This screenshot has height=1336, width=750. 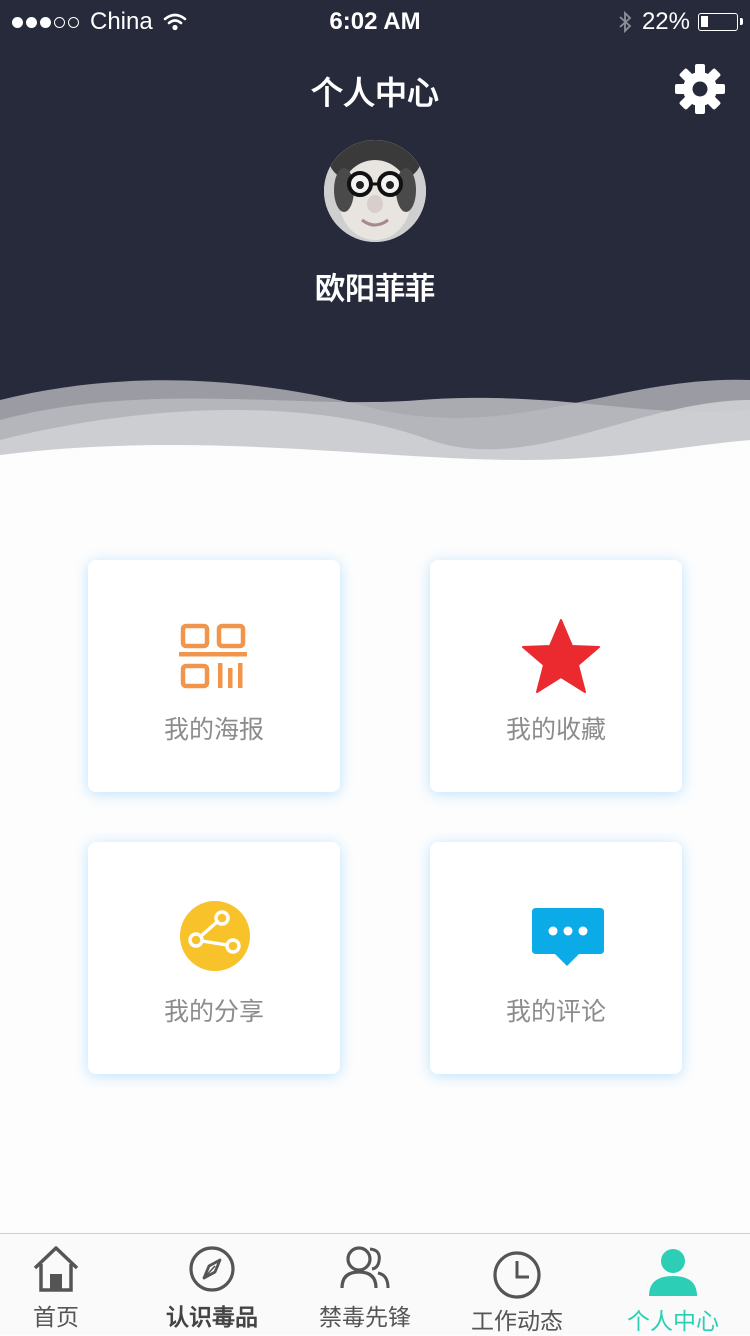 What do you see at coordinates (741, 21) in the screenshot?
I see `battery-tip` at bounding box center [741, 21].